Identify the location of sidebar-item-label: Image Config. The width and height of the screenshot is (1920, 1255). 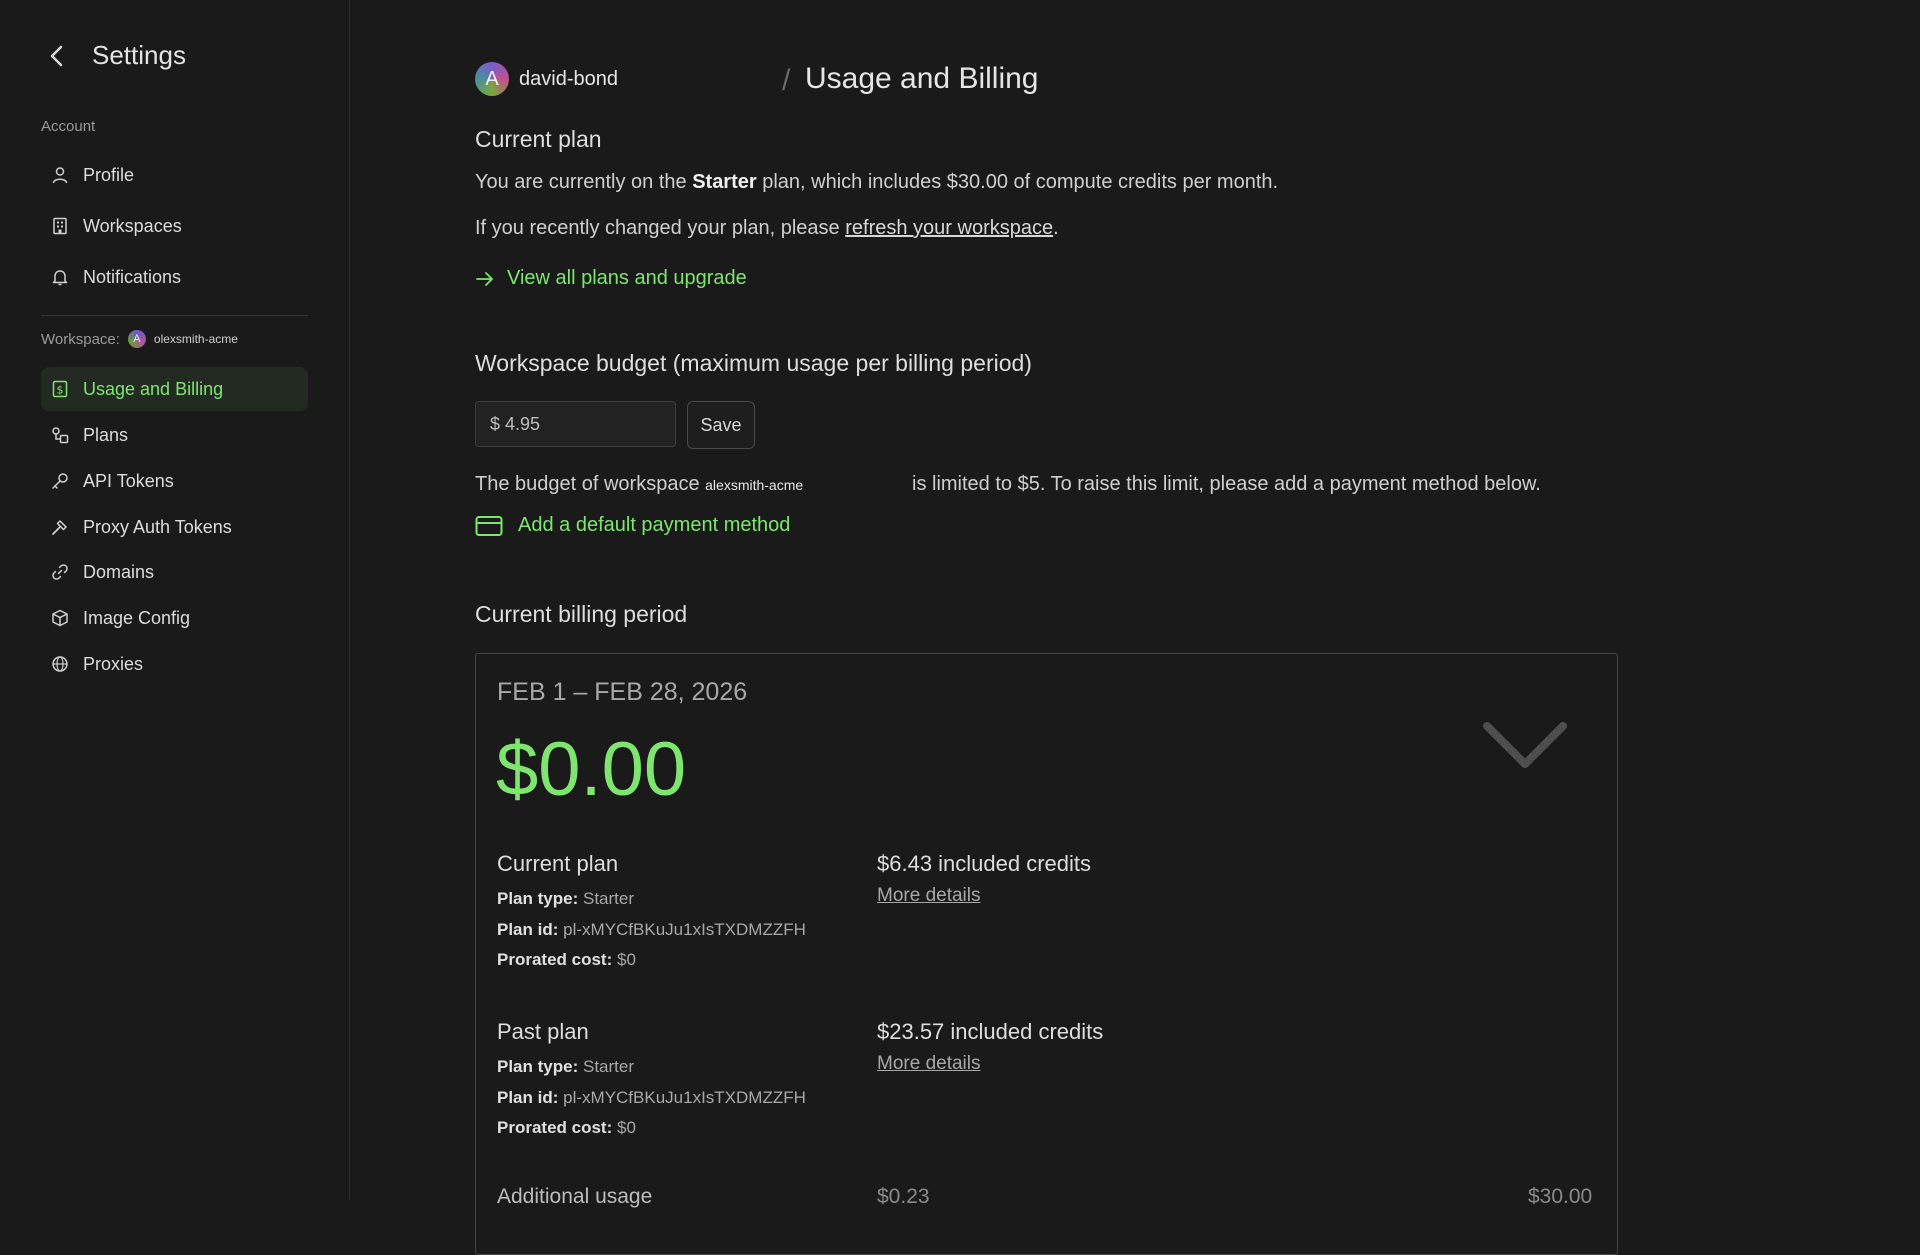
(137, 617).